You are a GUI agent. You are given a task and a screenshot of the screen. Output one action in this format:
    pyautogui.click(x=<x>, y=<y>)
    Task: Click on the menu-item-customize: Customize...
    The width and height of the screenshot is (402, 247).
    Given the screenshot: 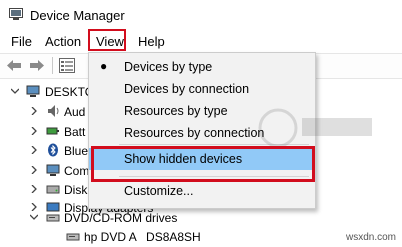 What is the action you would take?
    pyautogui.click(x=202, y=191)
    